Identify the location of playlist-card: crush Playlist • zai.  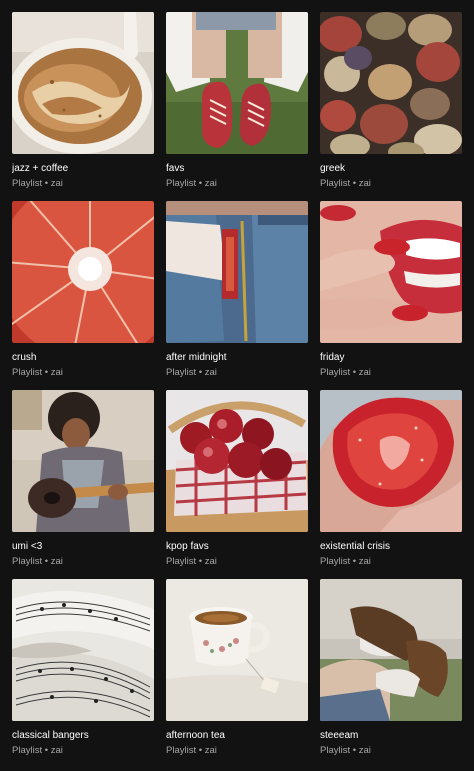
(83, 295).